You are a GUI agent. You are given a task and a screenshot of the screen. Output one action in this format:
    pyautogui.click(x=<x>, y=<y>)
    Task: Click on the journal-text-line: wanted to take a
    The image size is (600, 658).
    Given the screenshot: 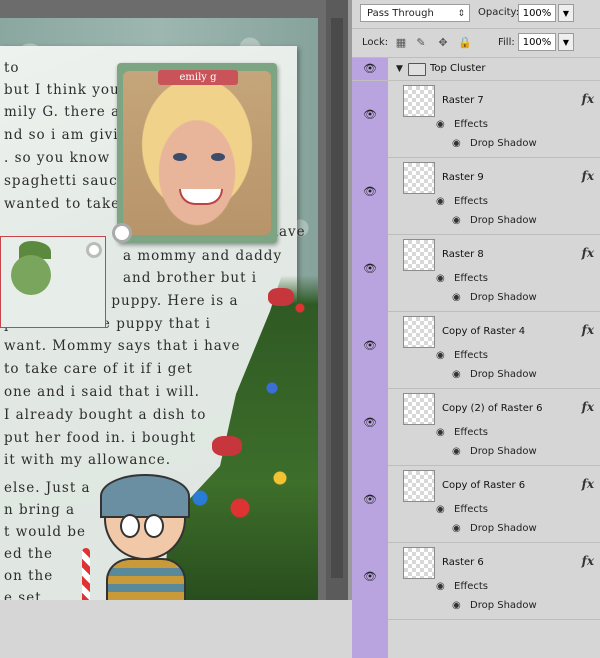 What is the action you would take?
    pyautogui.click(x=69, y=204)
    